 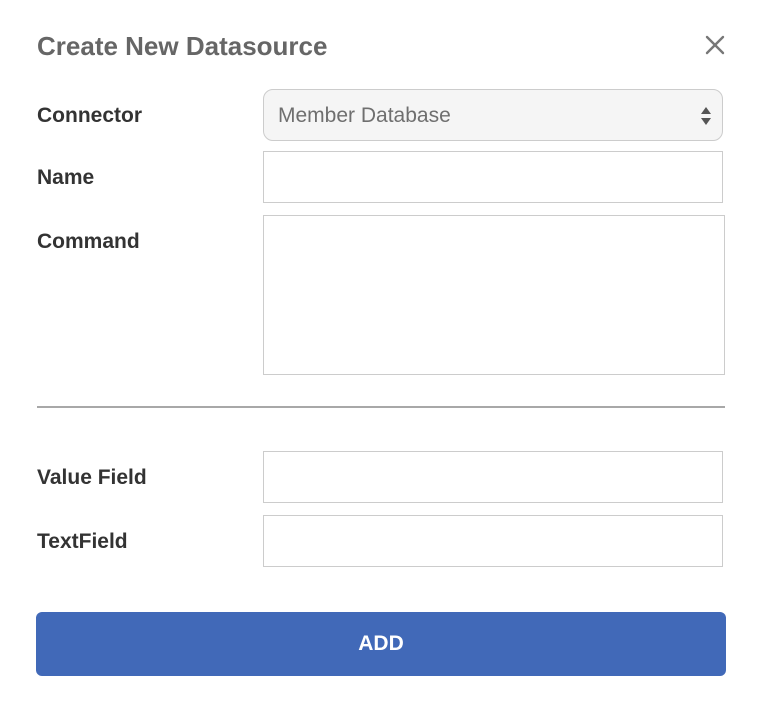 I want to click on select-arrows-icon, so click(x=706, y=116).